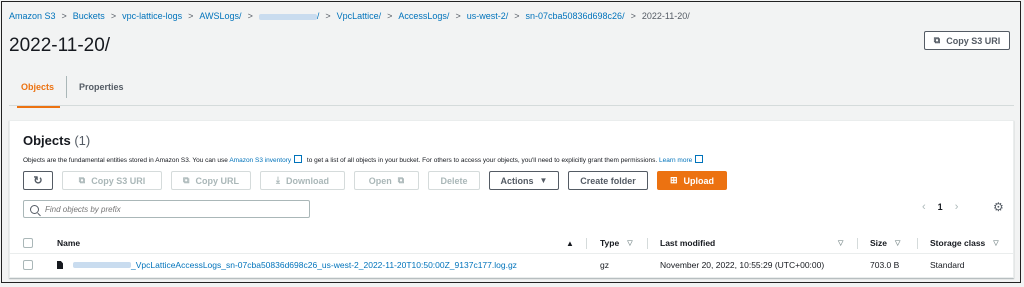 Image resolution: width=1024 pixels, height=287 pixels. Describe the element at coordinates (101, 89) in the screenshot. I see `tab-properties: Properties` at that location.